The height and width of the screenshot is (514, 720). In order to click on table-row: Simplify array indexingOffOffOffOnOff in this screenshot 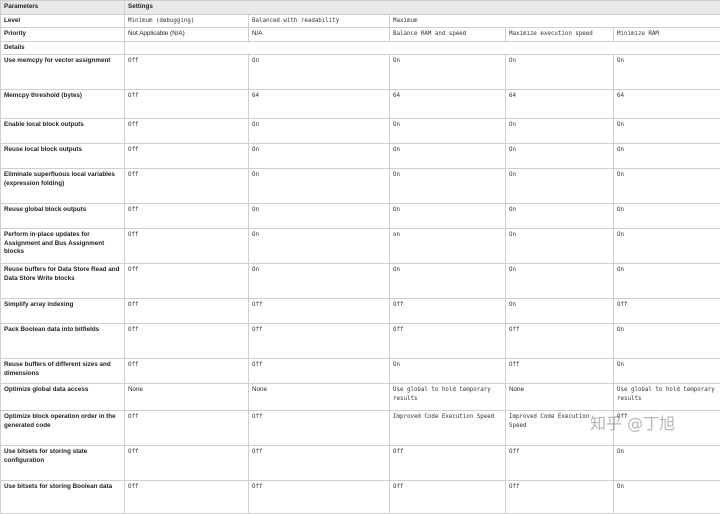, I will do `click(360, 311)`.